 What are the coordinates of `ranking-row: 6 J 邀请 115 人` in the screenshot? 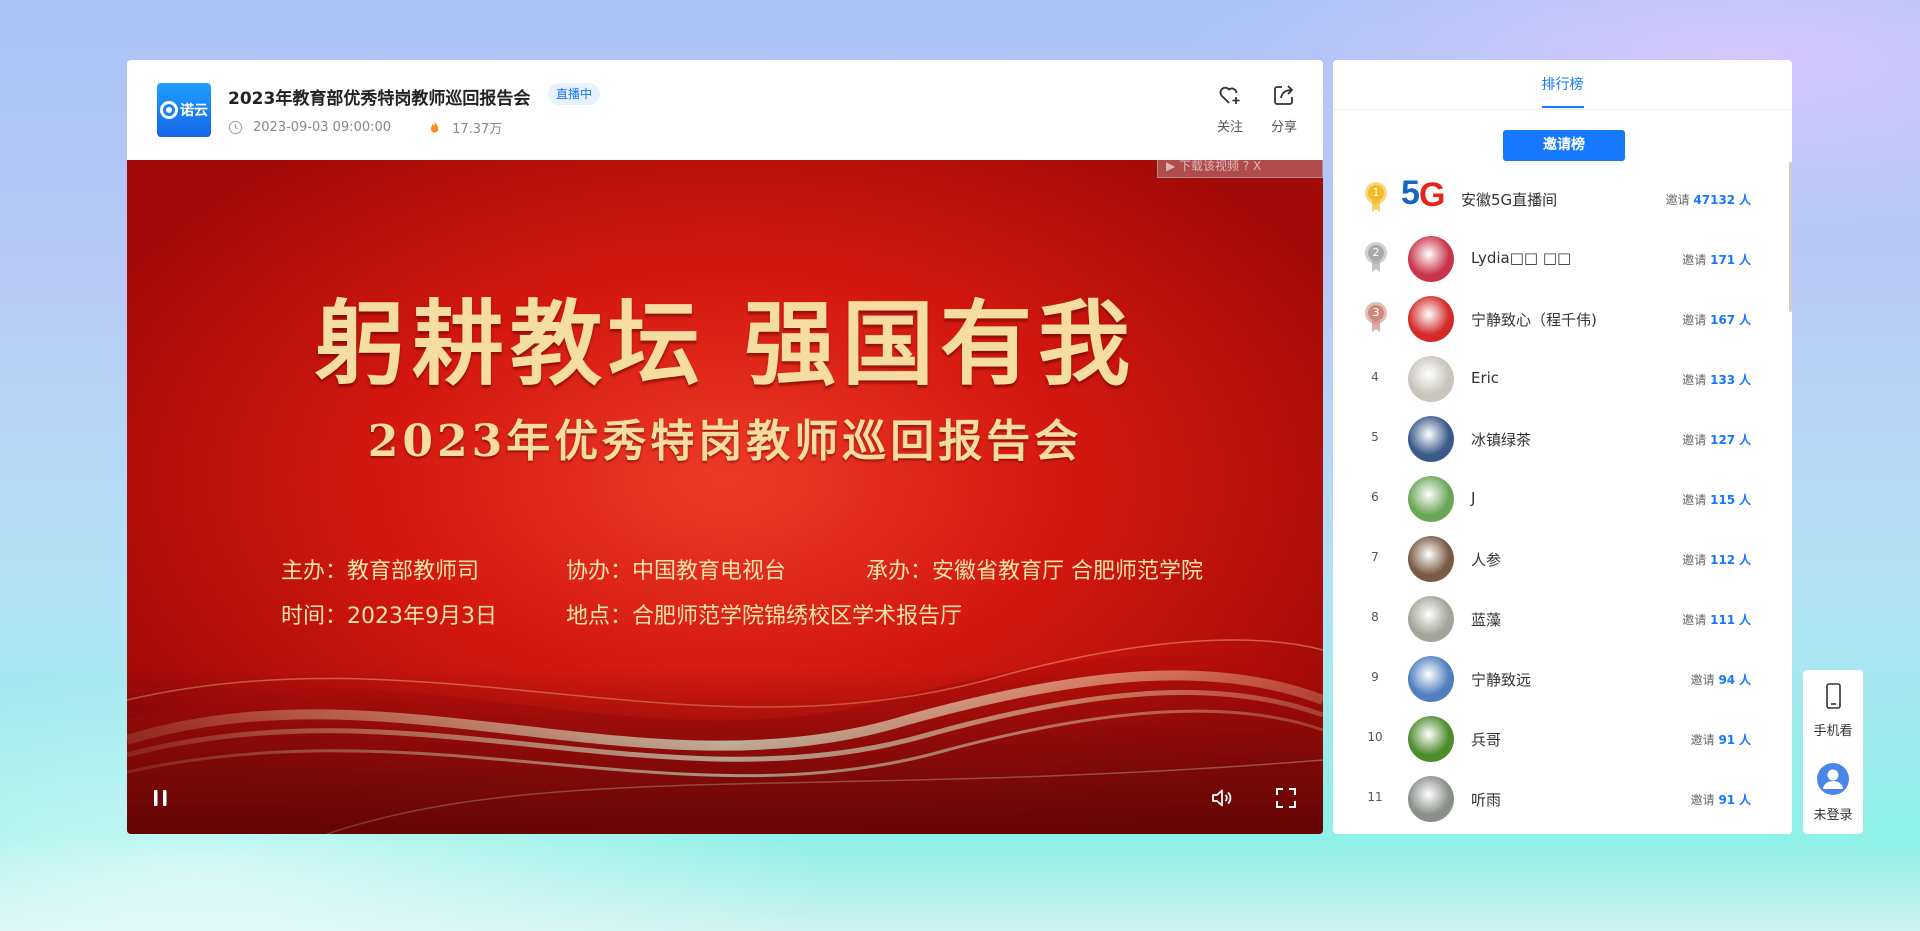 It's located at (1562, 498).